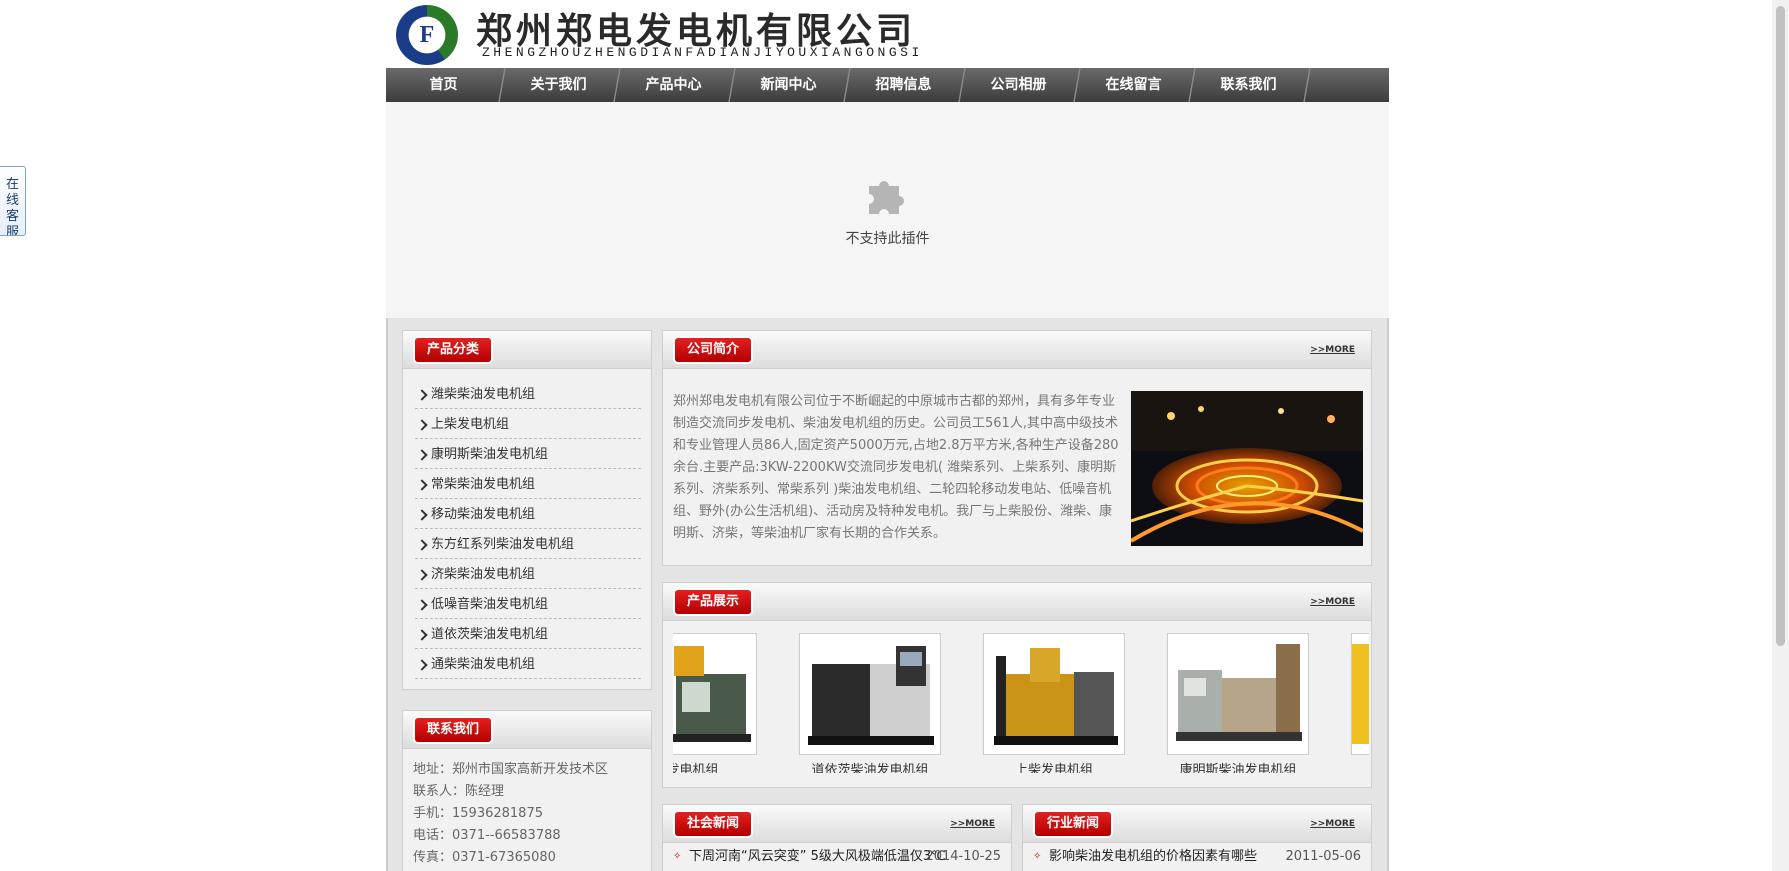  I want to click on category-item: 通柴柴油发电机组, so click(528, 664).